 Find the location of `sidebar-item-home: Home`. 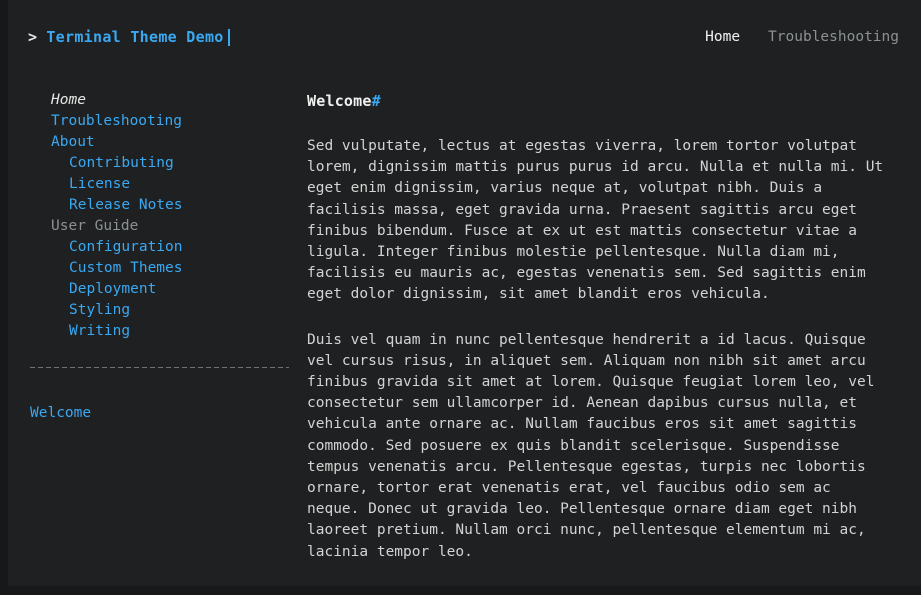

sidebar-item-home: Home is located at coordinates (156, 100).